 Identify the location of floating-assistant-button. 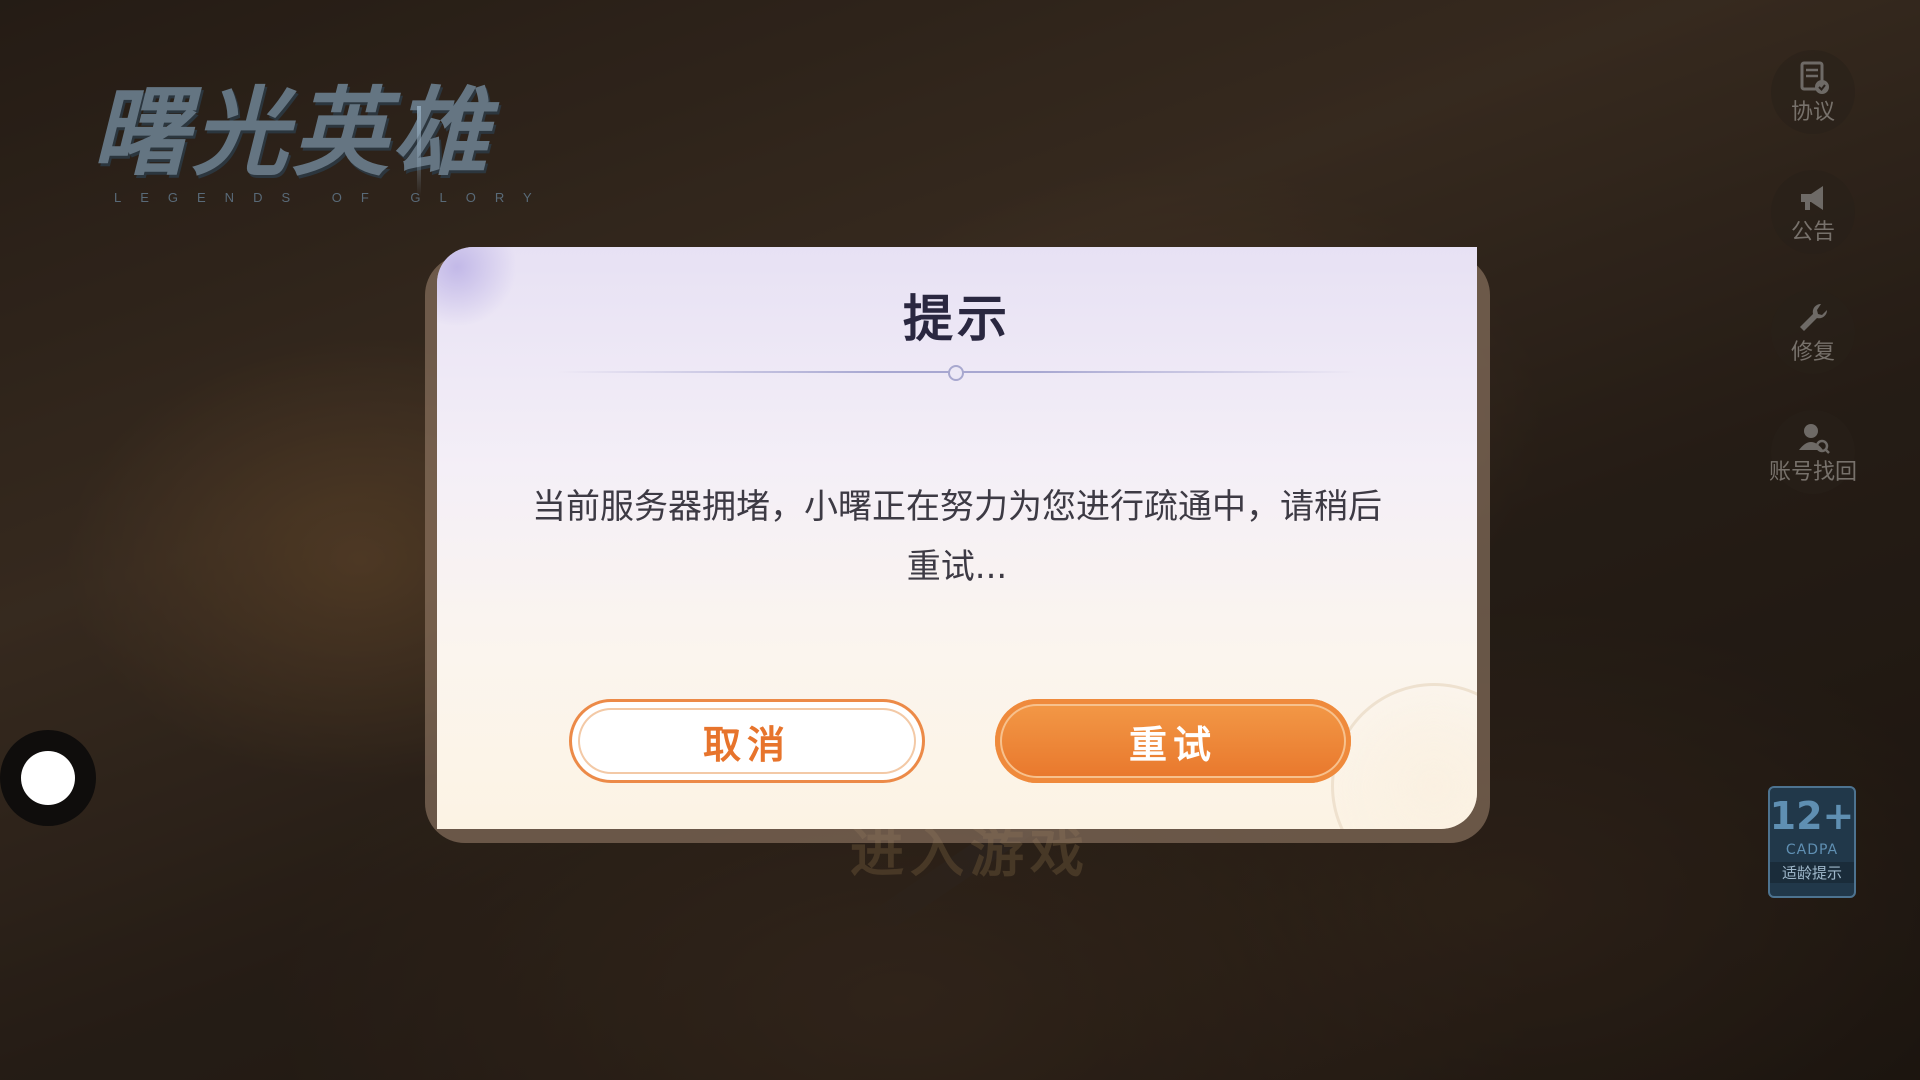
(48, 778).